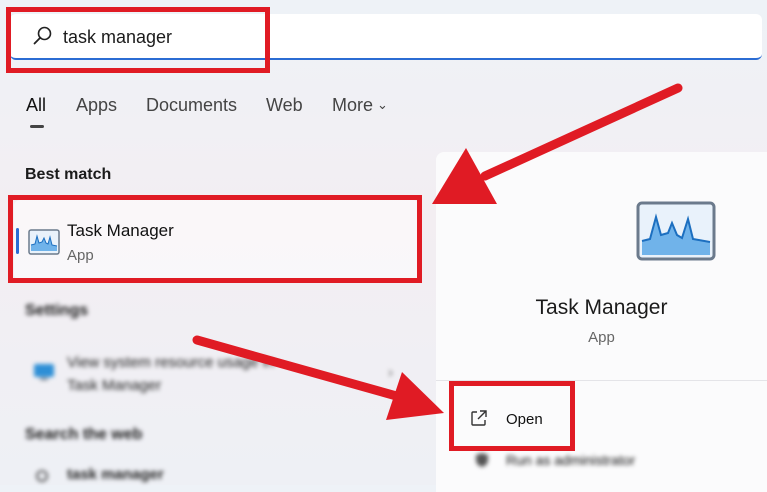 Image resolution: width=767 pixels, height=492 pixels. What do you see at coordinates (581, 132) in the screenshot?
I see `arrow-shaft-to-best-match` at bounding box center [581, 132].